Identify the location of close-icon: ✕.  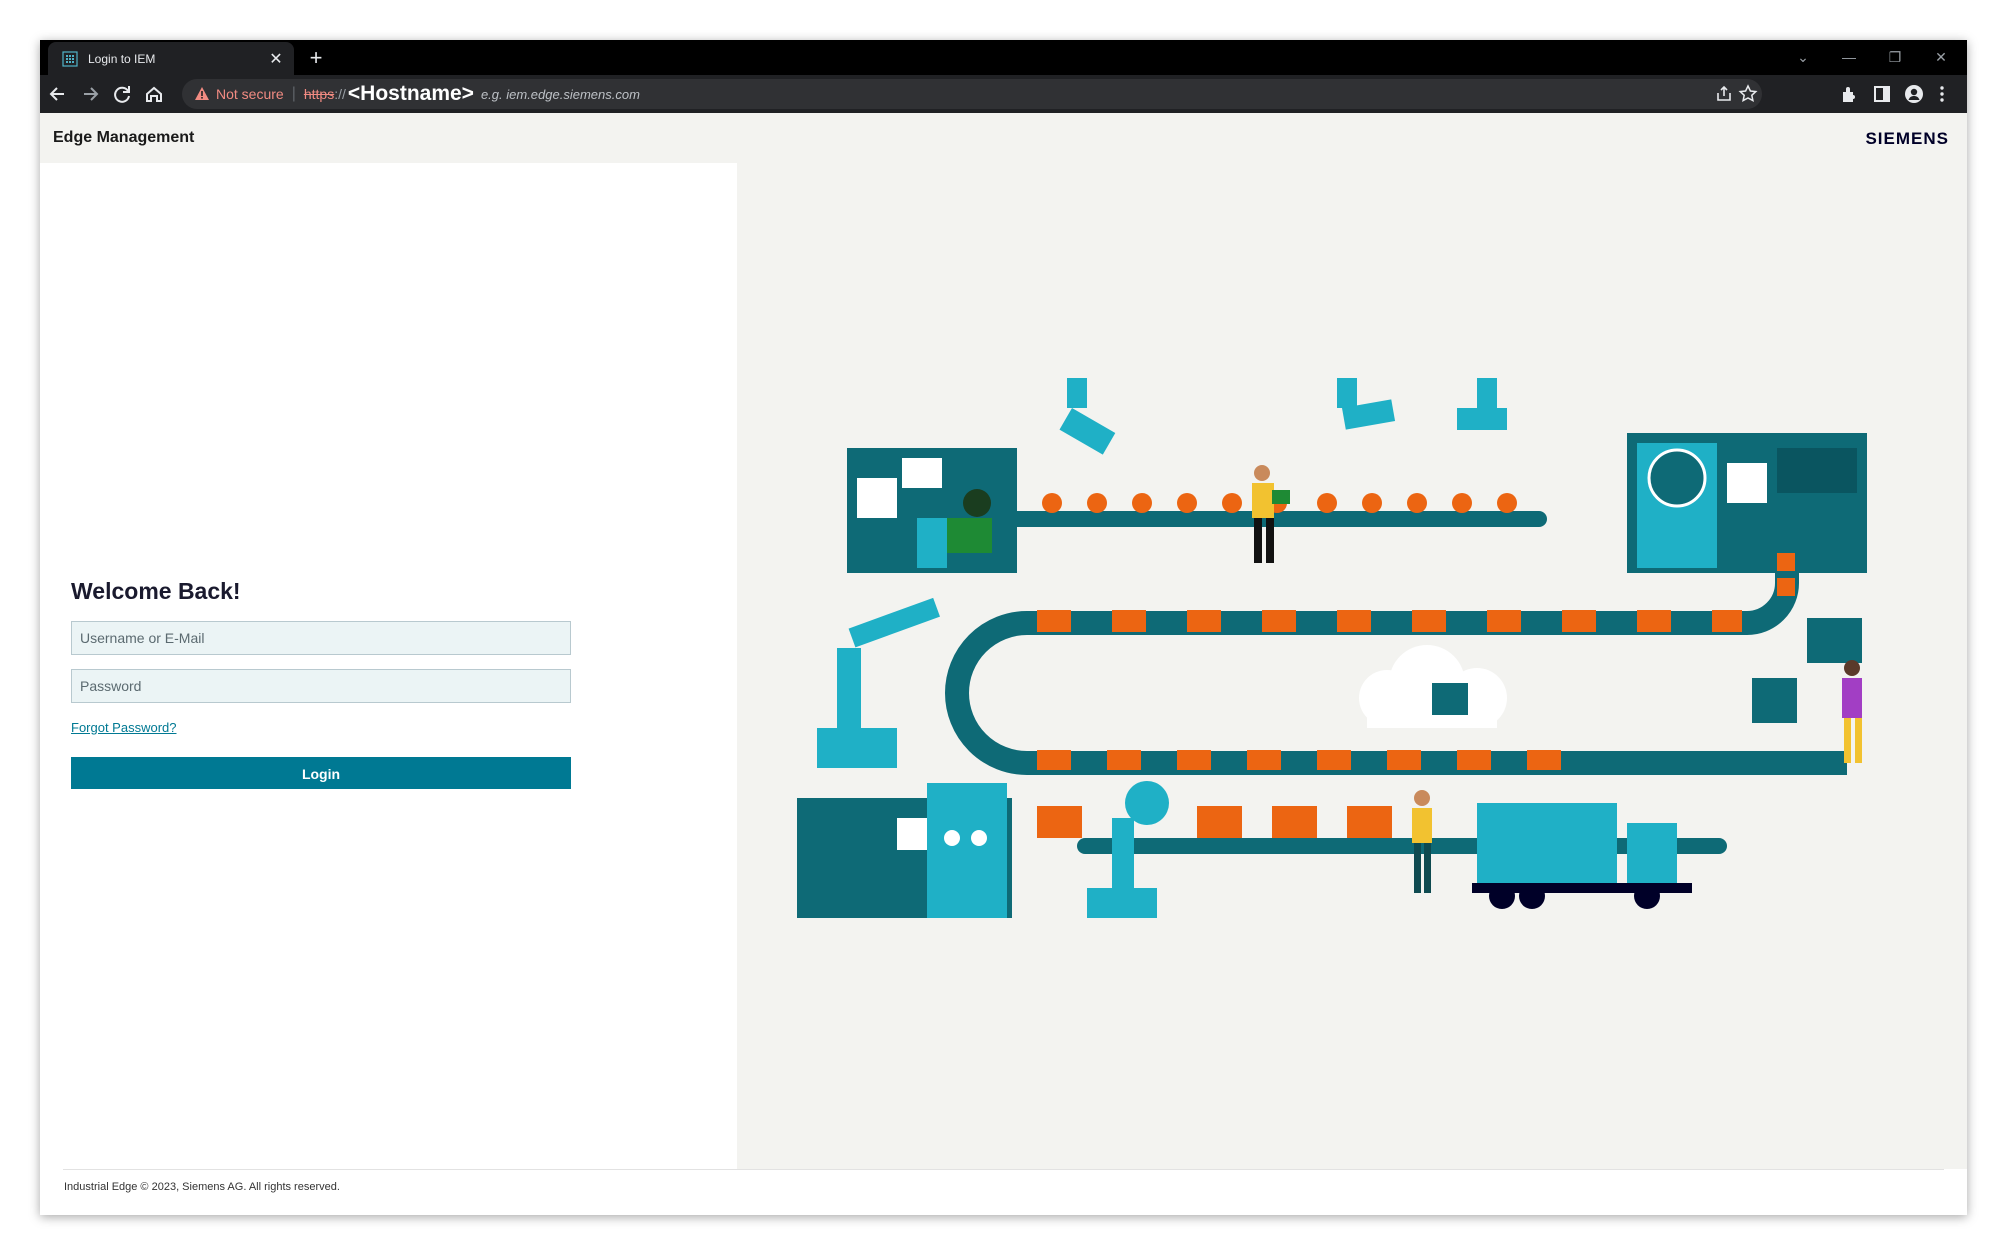
(276, 59).